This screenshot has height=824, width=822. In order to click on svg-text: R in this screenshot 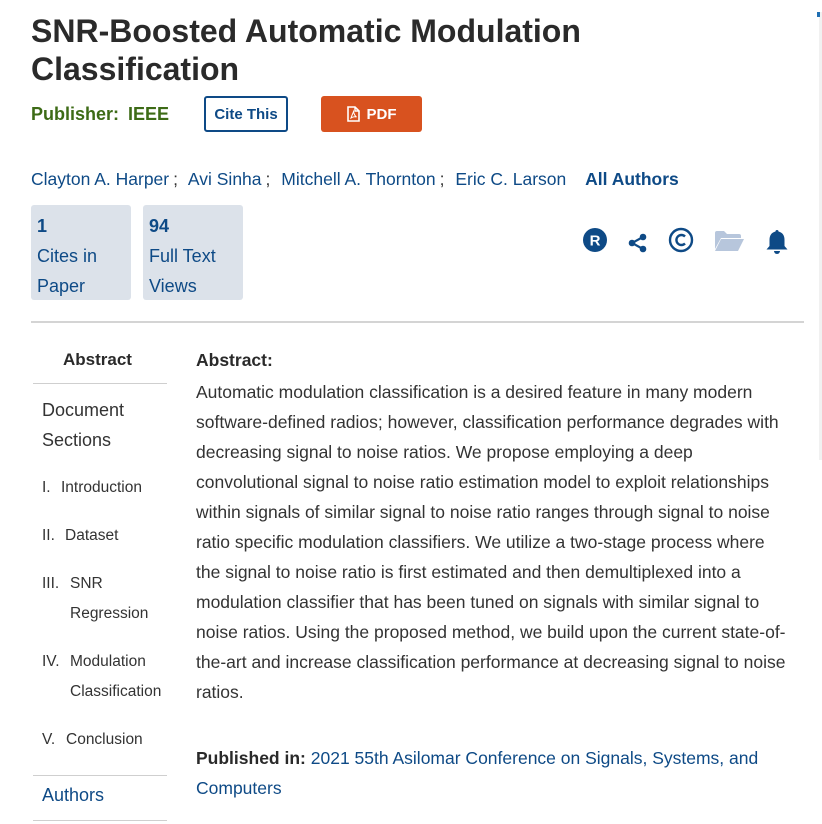, I will do `click(595, 241)`.